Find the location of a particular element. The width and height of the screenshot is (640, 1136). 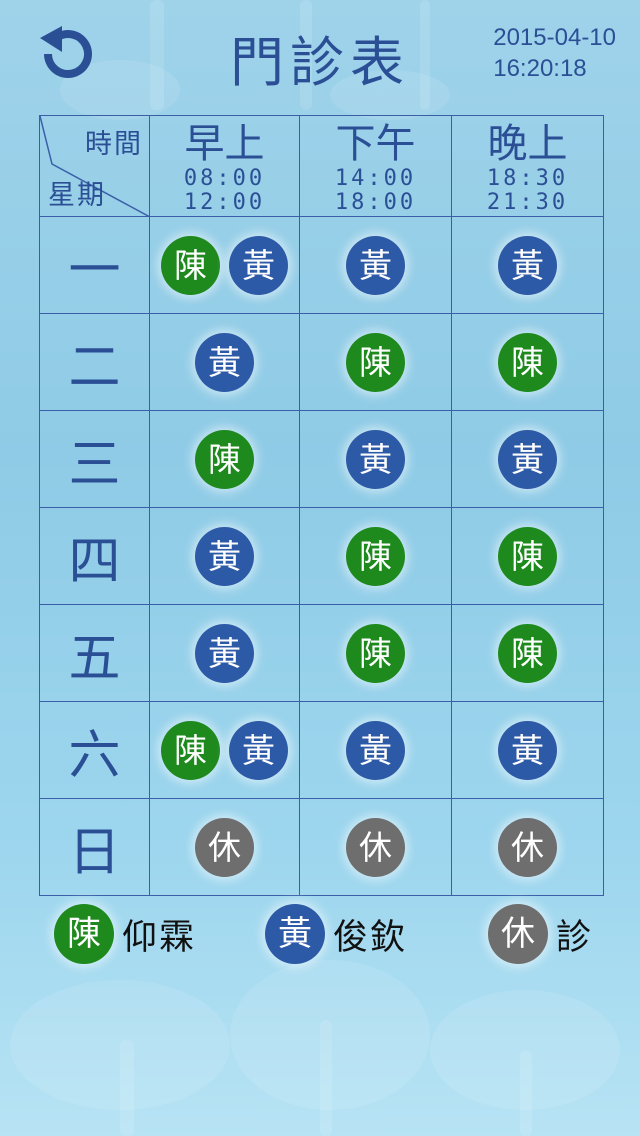

slot-end-time: 12:00 is located at coordinates (224, 202).